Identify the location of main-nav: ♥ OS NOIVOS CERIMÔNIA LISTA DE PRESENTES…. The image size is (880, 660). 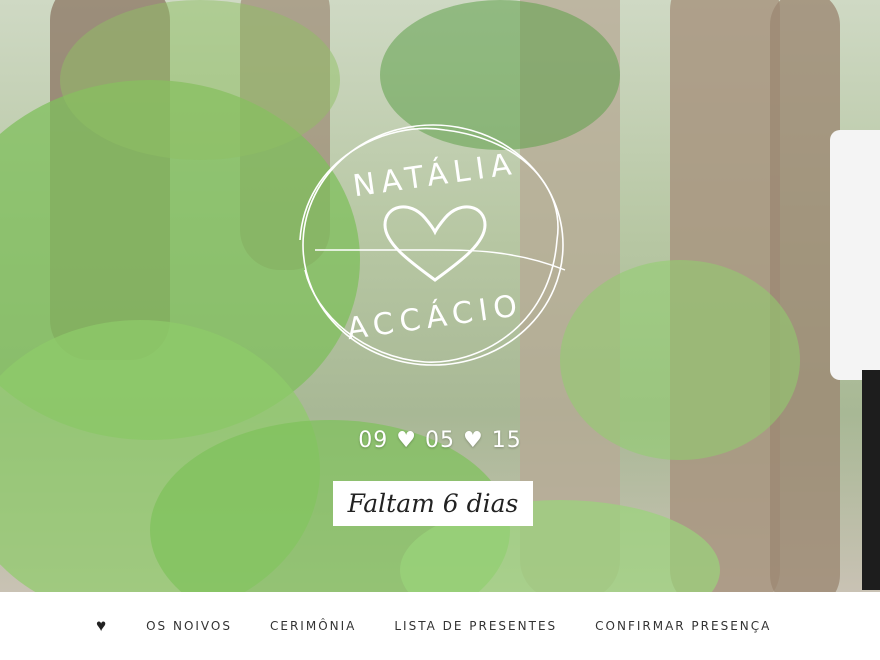
(440, 626).